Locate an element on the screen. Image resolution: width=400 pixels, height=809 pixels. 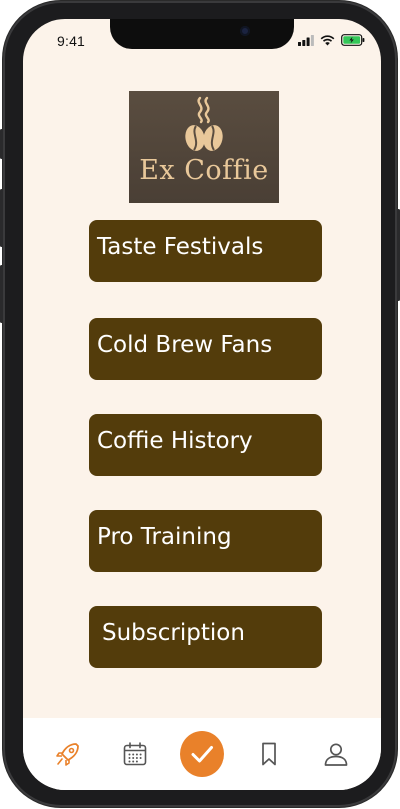
cold-brew-fans-button: Cold Brew Fans is located at coordinates (205, 349).